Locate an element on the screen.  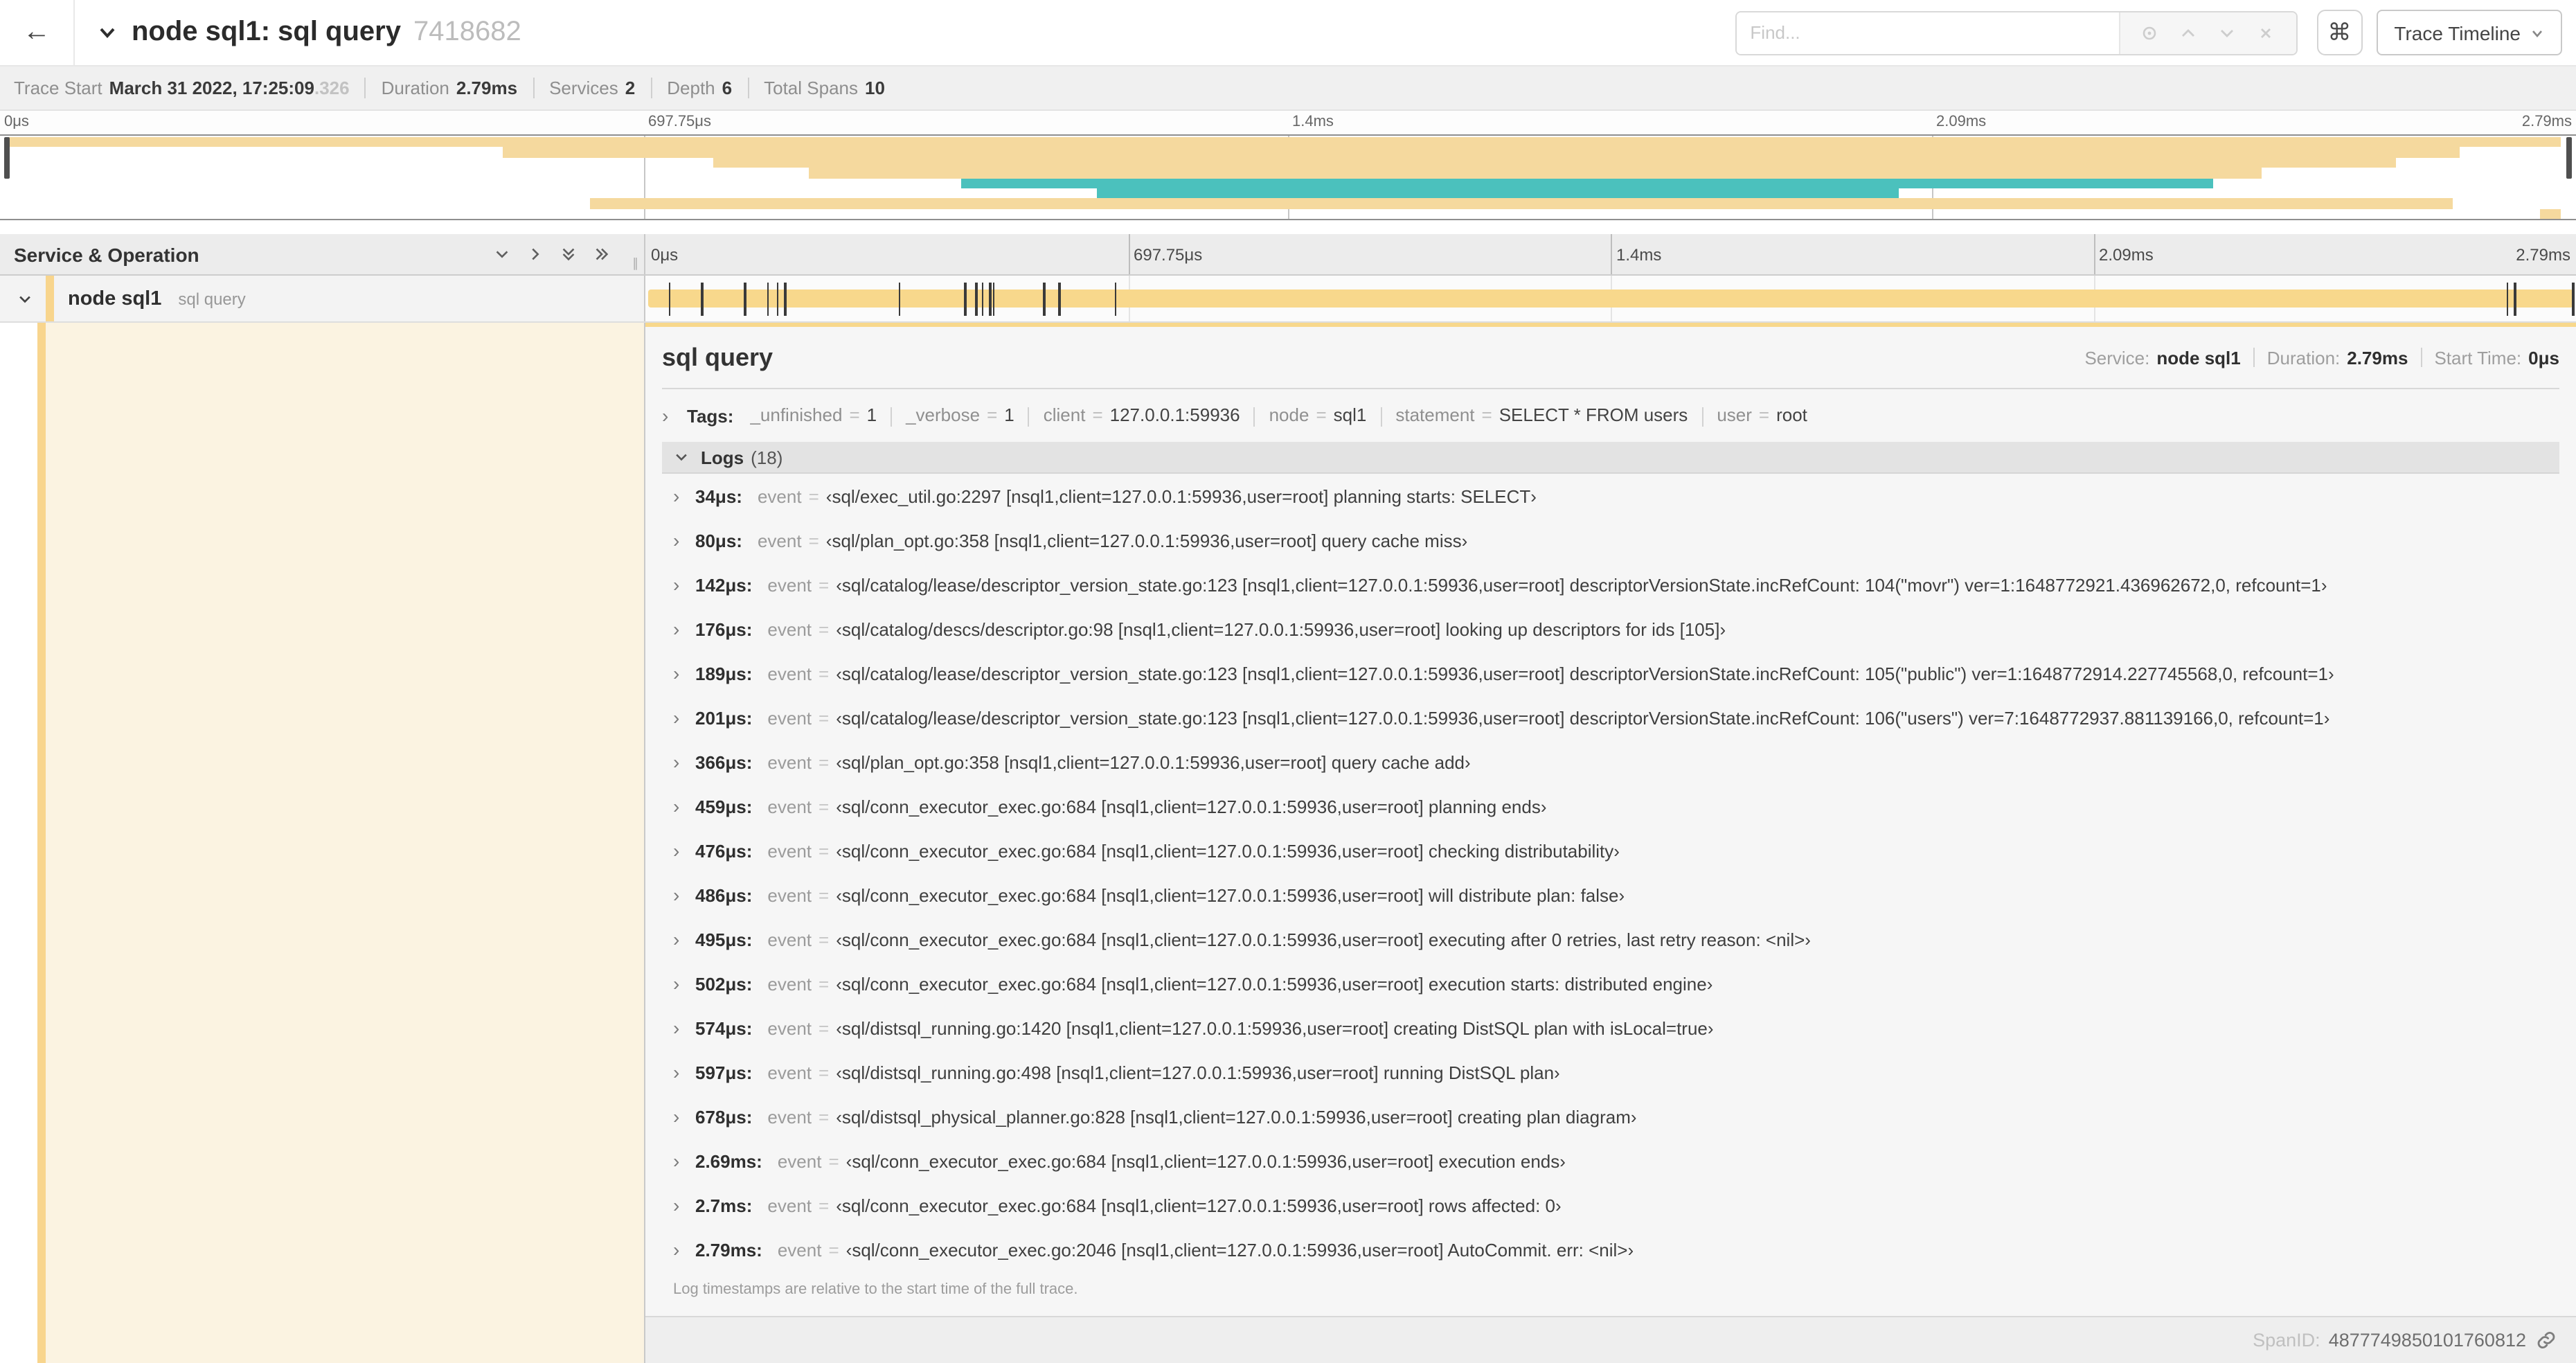
link-icon is located at coordinates (2546, 1340).